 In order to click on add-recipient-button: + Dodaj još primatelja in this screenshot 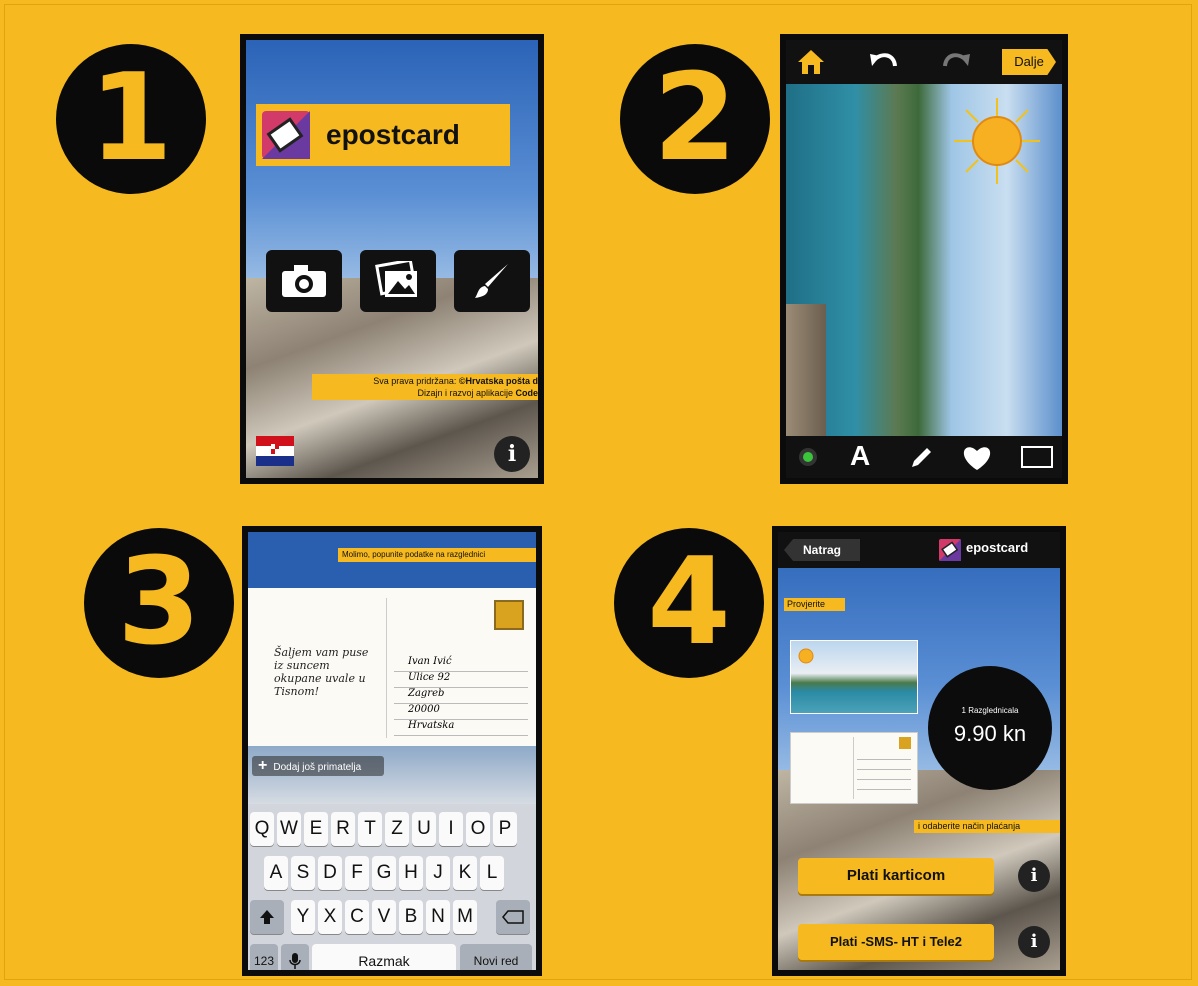, I will do `click(318, 766)`.